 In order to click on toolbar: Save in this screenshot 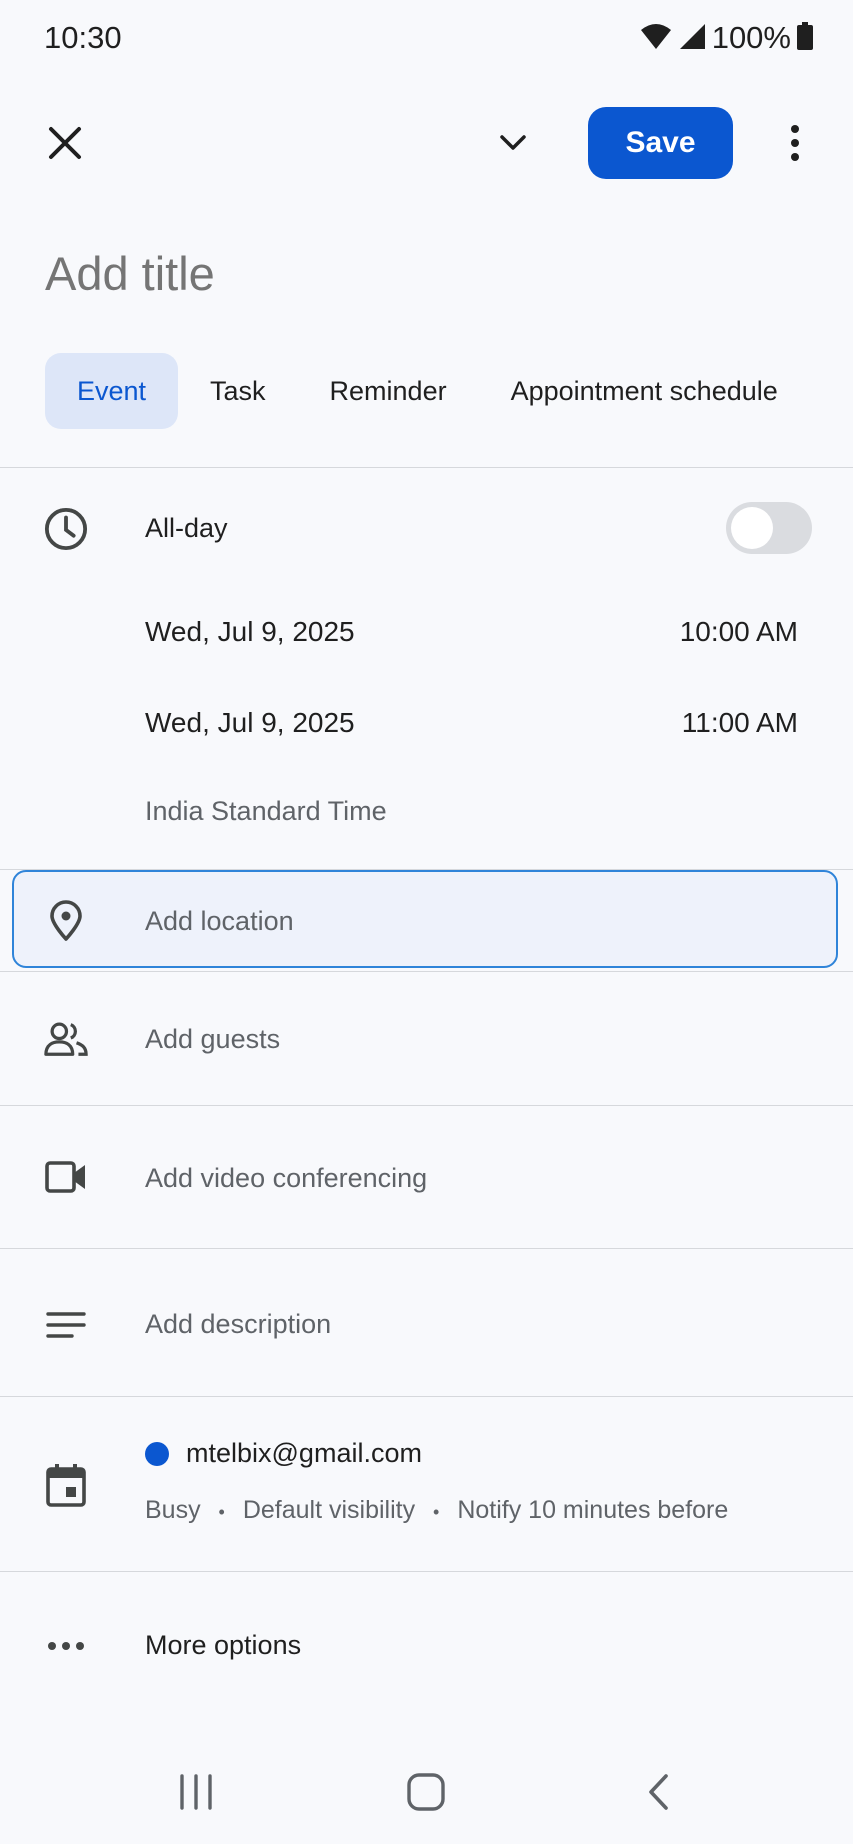, I will do `click(426, 144)`.